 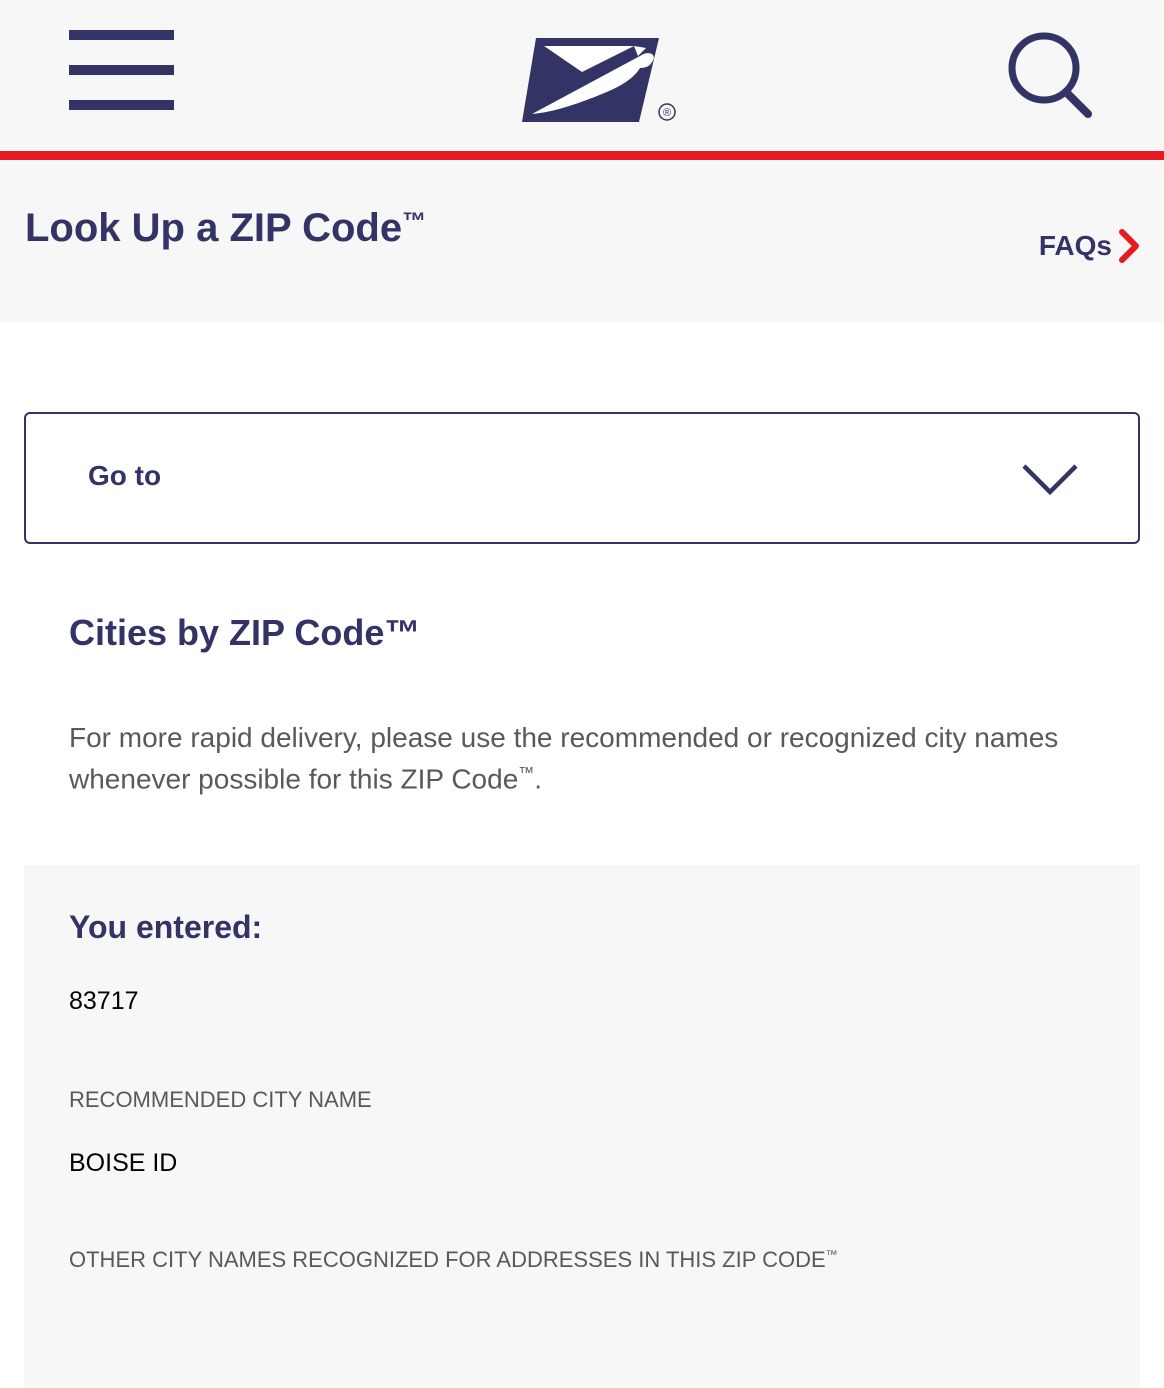 What do you see at coordinates (1050, 480) in the screenshot?
I see `chevron-down-icon` at bounding box center [1050, 480].